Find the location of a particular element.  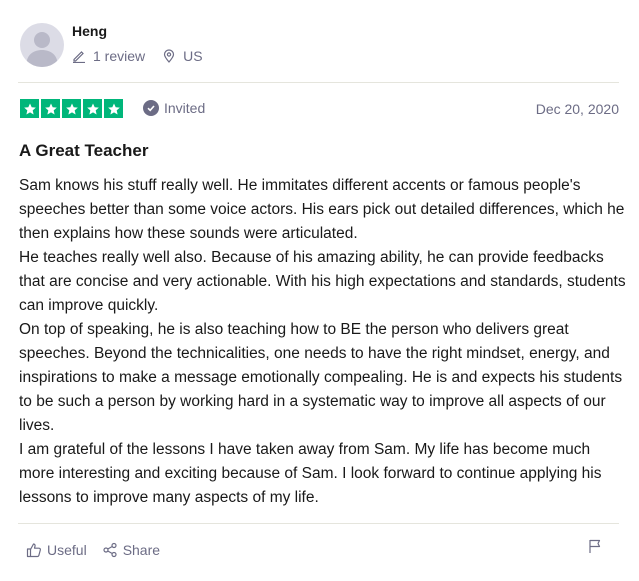

star-rating is located at coordinates (72, 108).